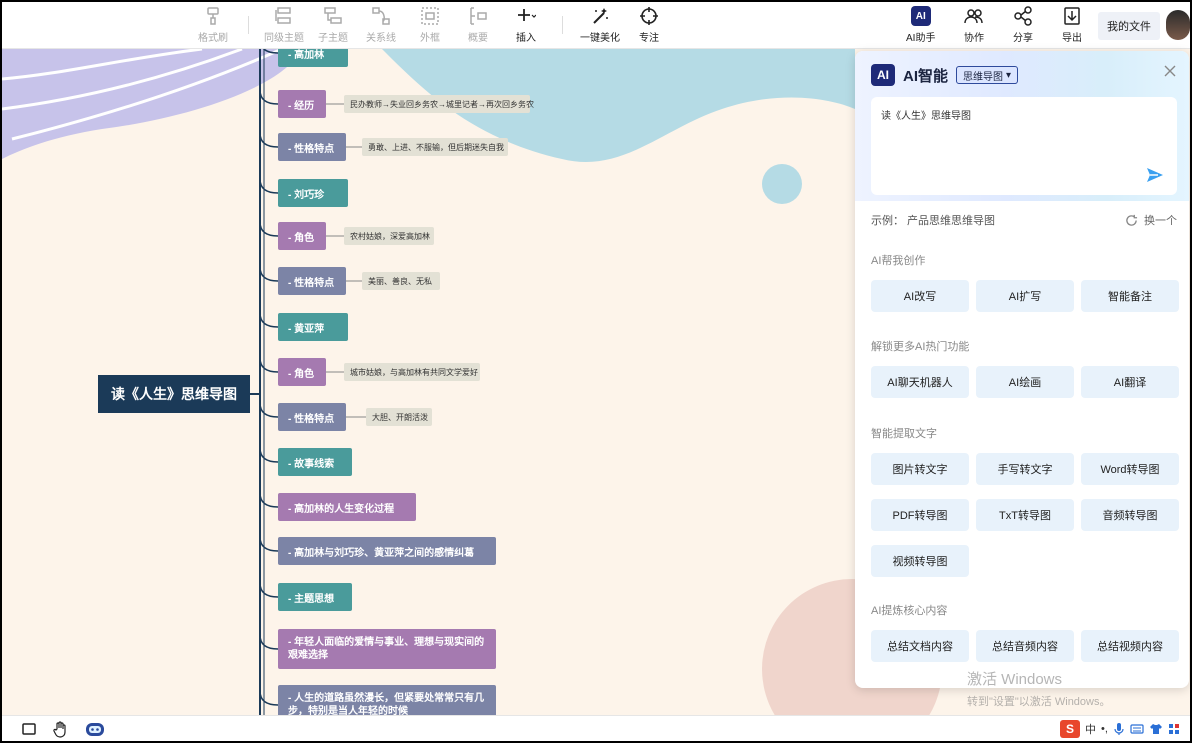 Image resolution: width=1192 pixels, height=743 pixels. Describe the element at coordinates (430, 16) in the screenshot. I see `frame-icon` at that location.